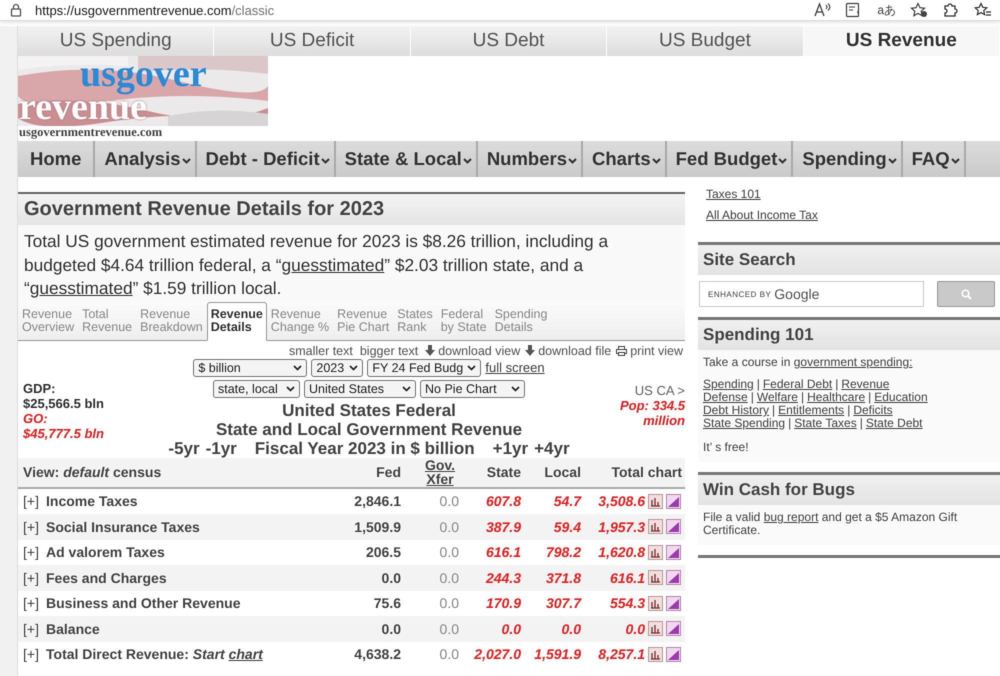 The width and height of the screenshot is (1000, 676). What do you see at coordinates (822, 10) in the screenshot?
I see `read-aloud-icon` at bounding box center [822, 10].